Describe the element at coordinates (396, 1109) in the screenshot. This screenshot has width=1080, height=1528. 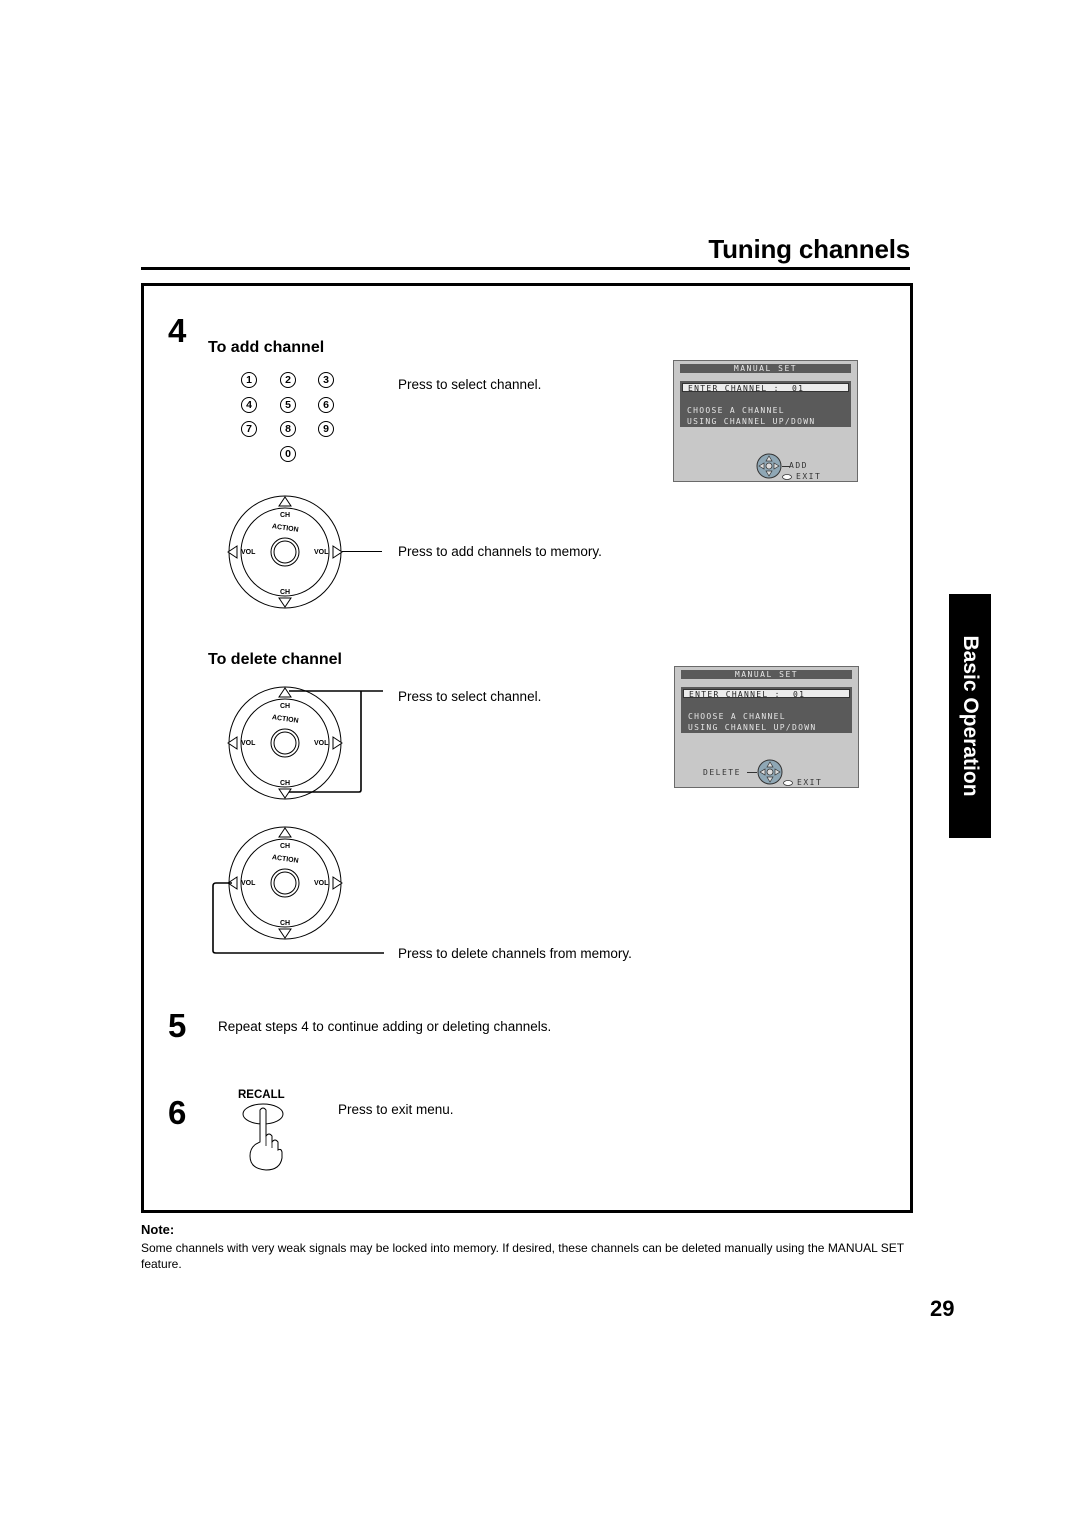
I see `step-6-text: Press to exit menu.` at that location.